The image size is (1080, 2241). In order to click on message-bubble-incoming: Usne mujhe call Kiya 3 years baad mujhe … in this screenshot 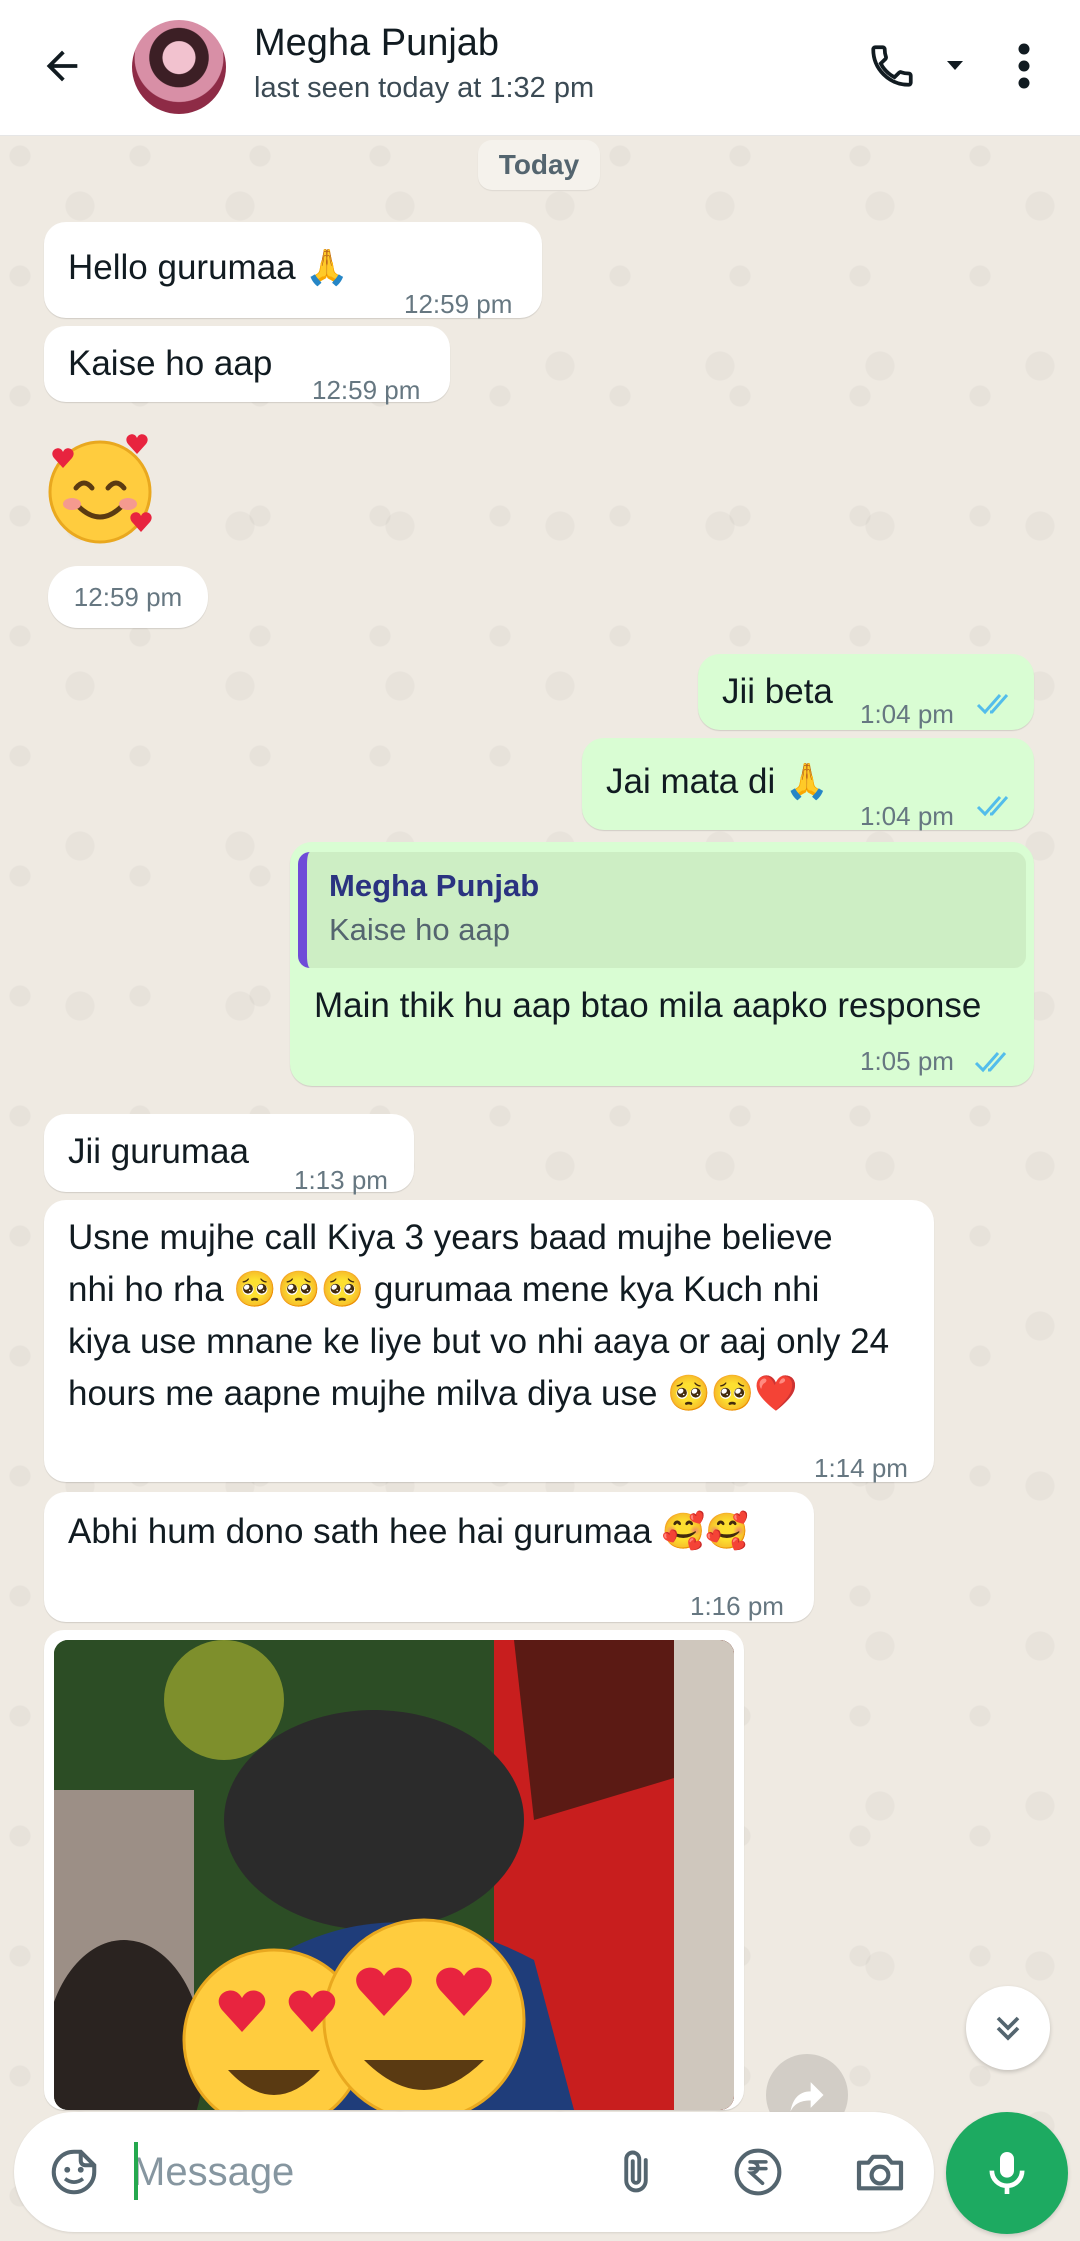, I will do `click(489, 1341)`.